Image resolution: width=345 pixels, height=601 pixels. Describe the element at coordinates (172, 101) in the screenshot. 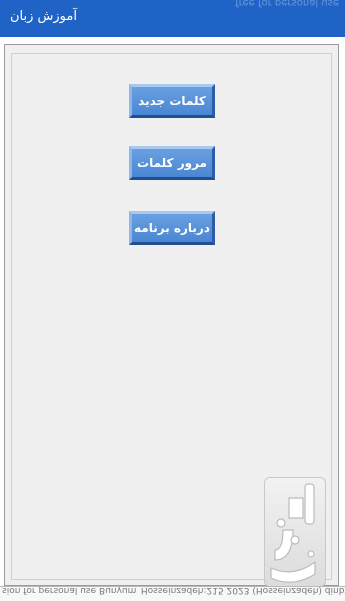

I see `new-words-button: کلمات جدید` at that location.